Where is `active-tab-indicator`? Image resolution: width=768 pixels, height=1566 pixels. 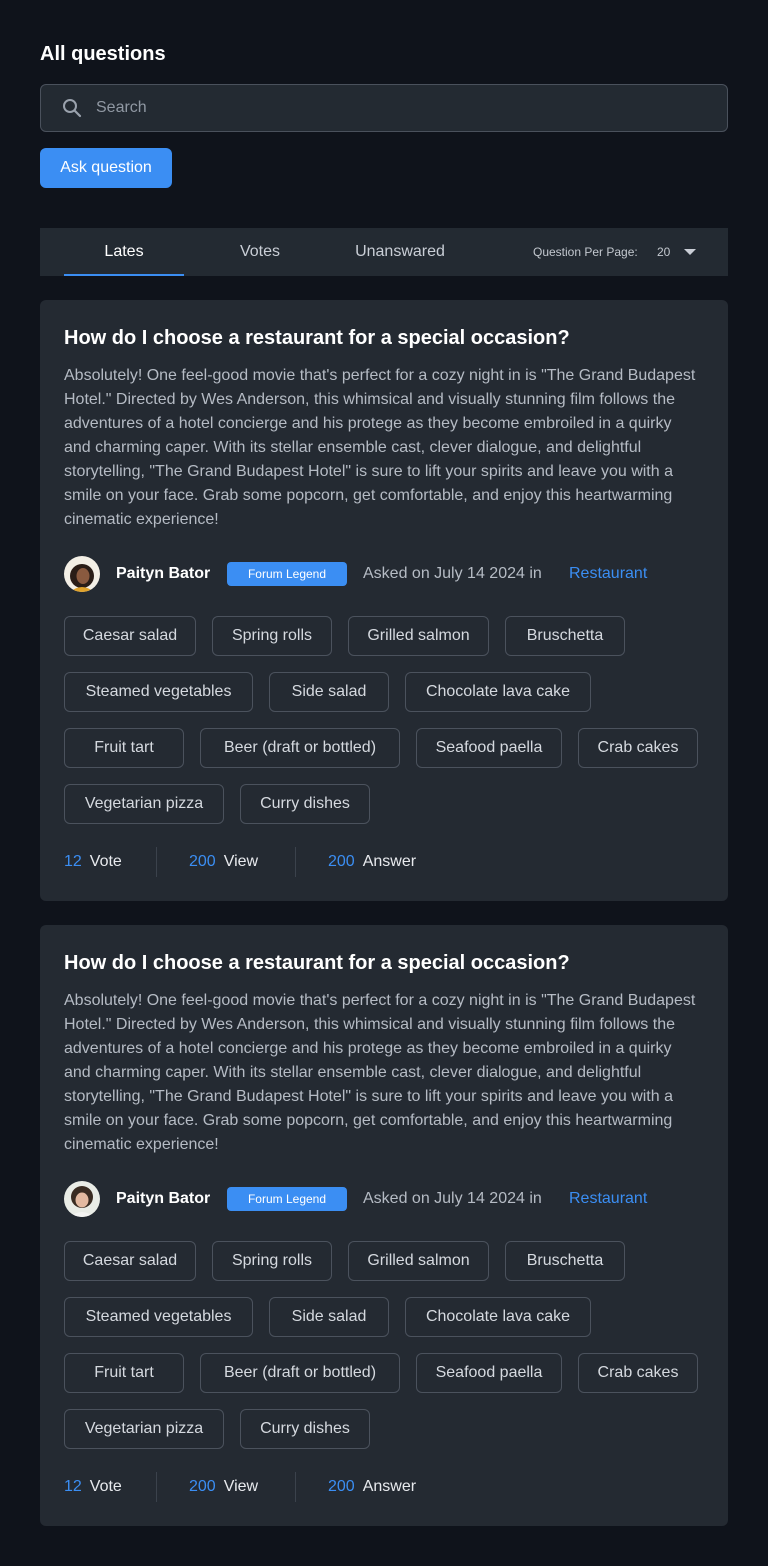
active-tab-indicator is located at coordinates (124, 275).